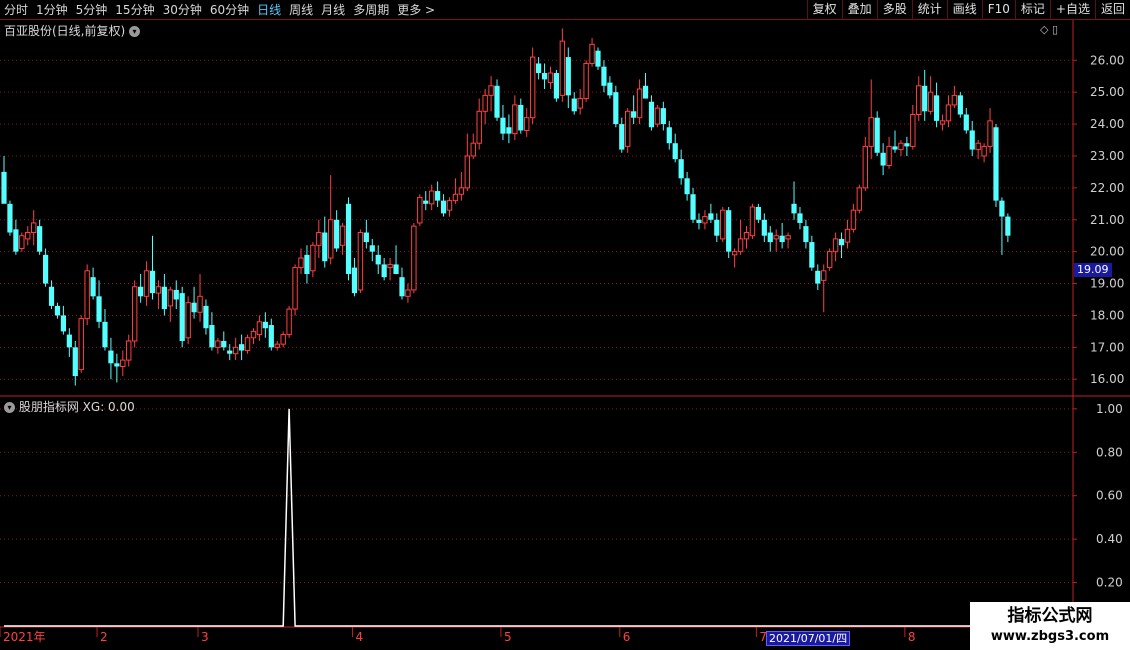  Describe the element at coordinates (1107, 220) in the screenshot. I see `price-tick-label: 21.00` at that location.